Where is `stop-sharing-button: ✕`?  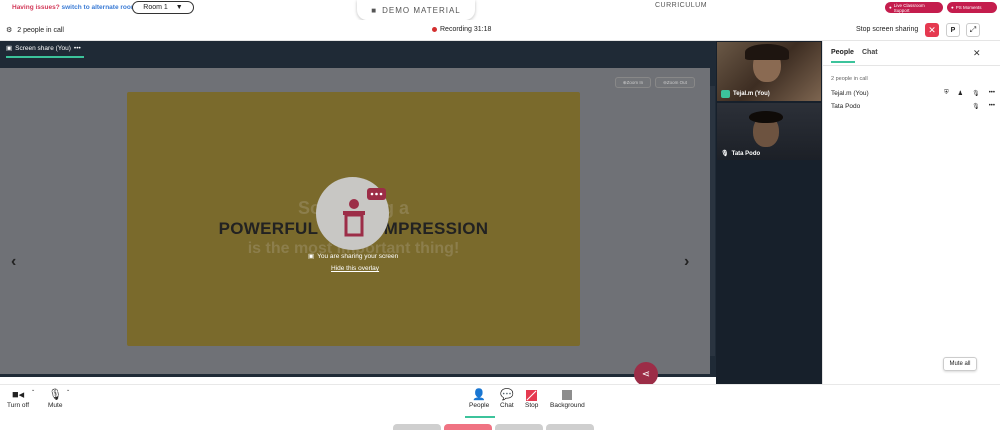 stop-sharing-button: ✕ is located at coordinates (932, 30).